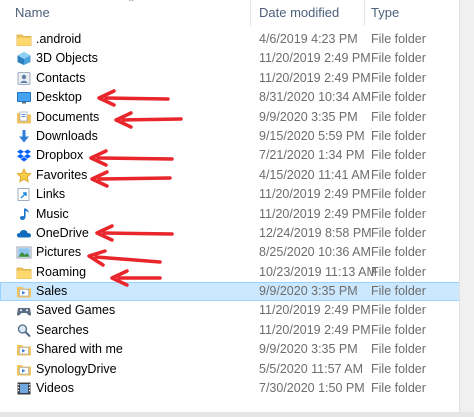  Describe the element at coordinates (55, 388) in the screenshot. I see `file-name: Videos` at that location.